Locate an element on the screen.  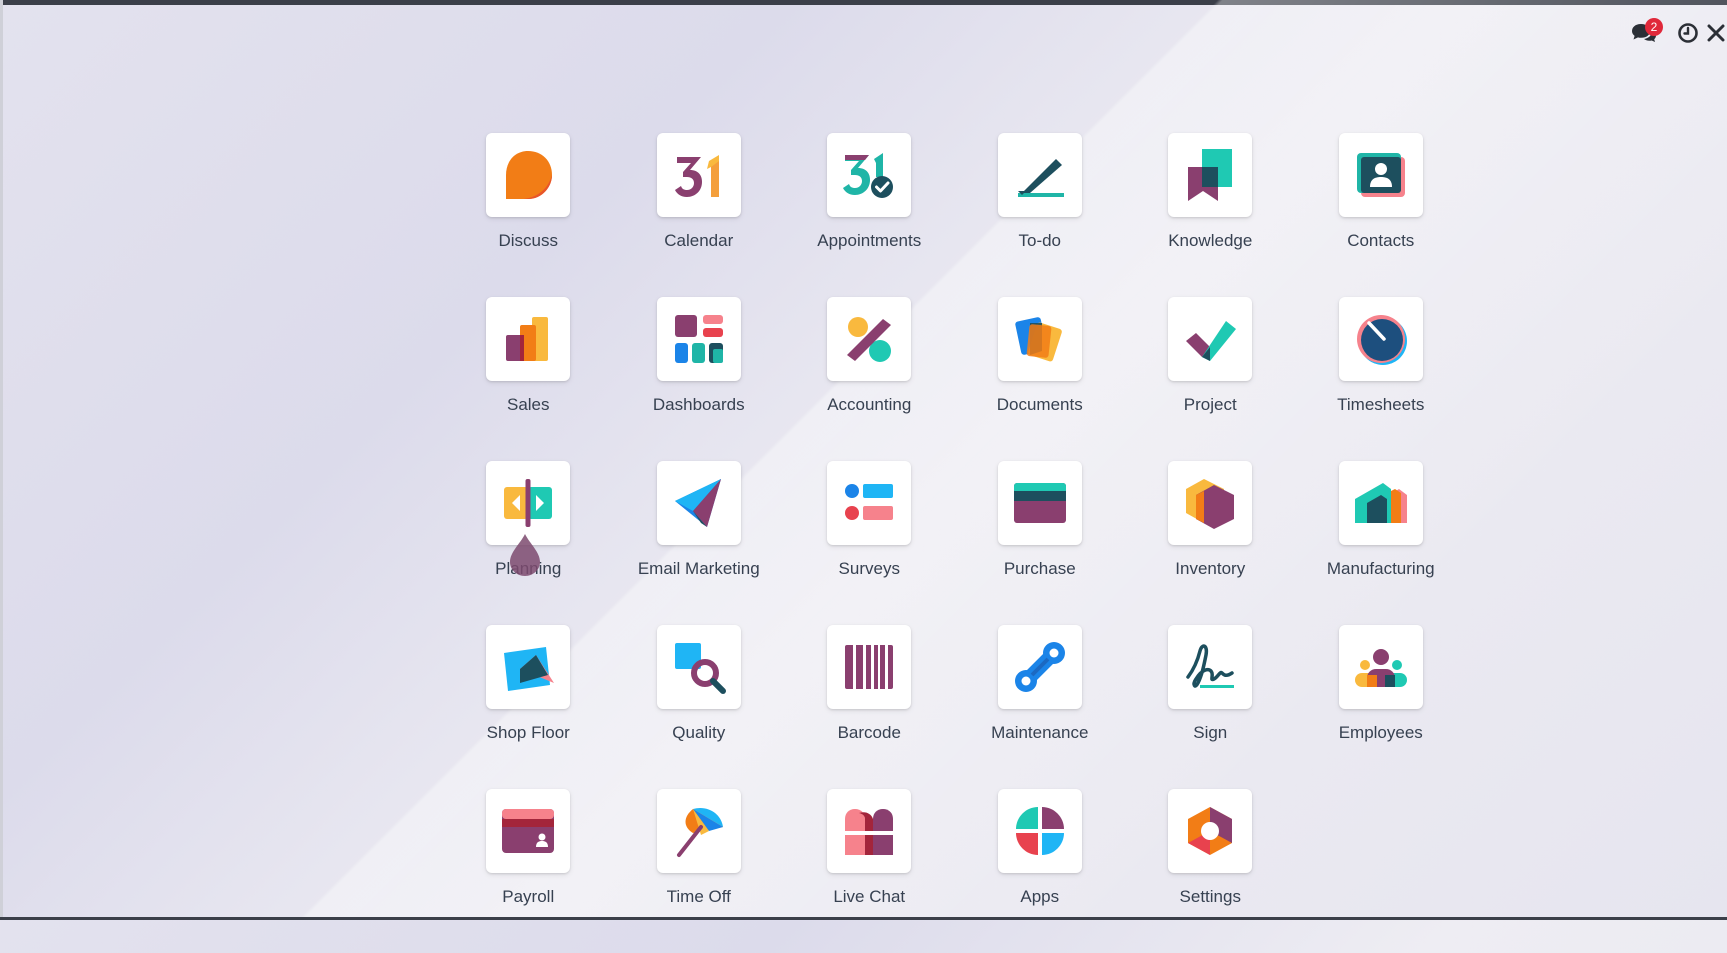
apps-icon is located at coordinates (1039, 831).